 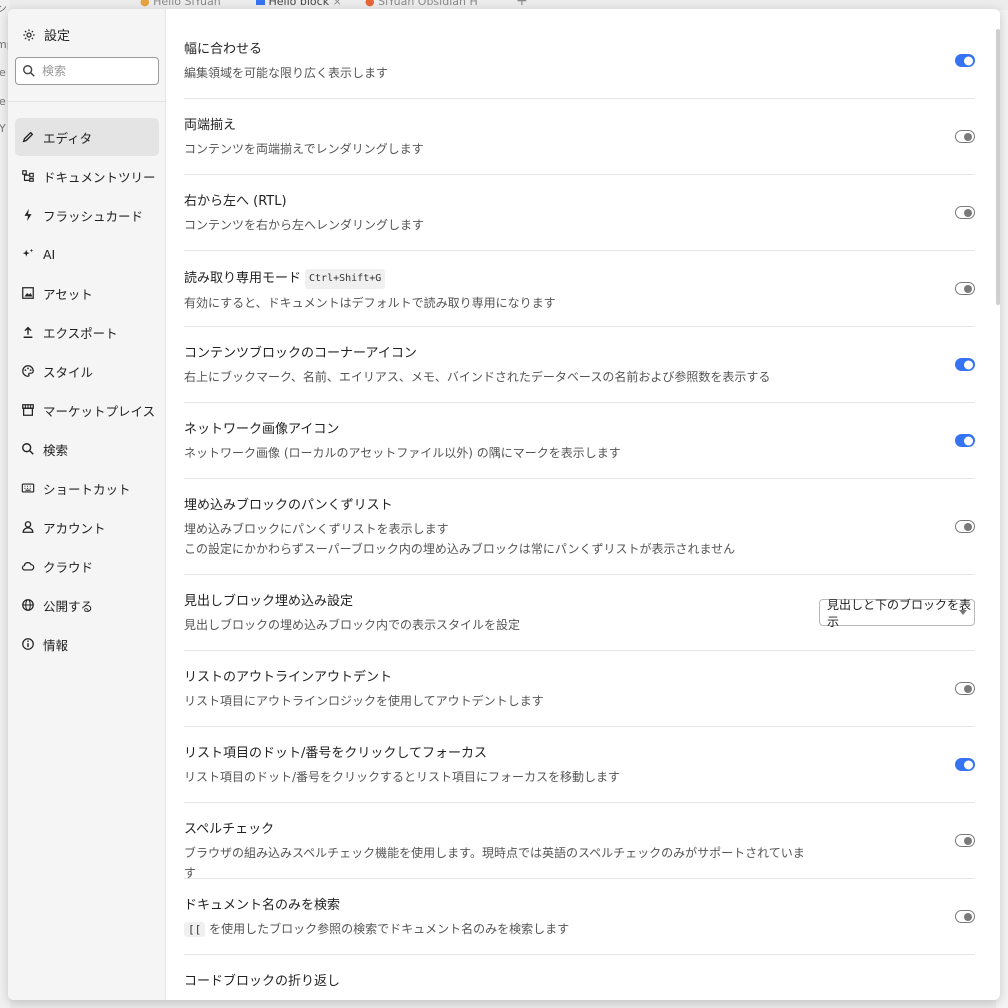 I want to click on upload-icon, so click(x=28, y=332).